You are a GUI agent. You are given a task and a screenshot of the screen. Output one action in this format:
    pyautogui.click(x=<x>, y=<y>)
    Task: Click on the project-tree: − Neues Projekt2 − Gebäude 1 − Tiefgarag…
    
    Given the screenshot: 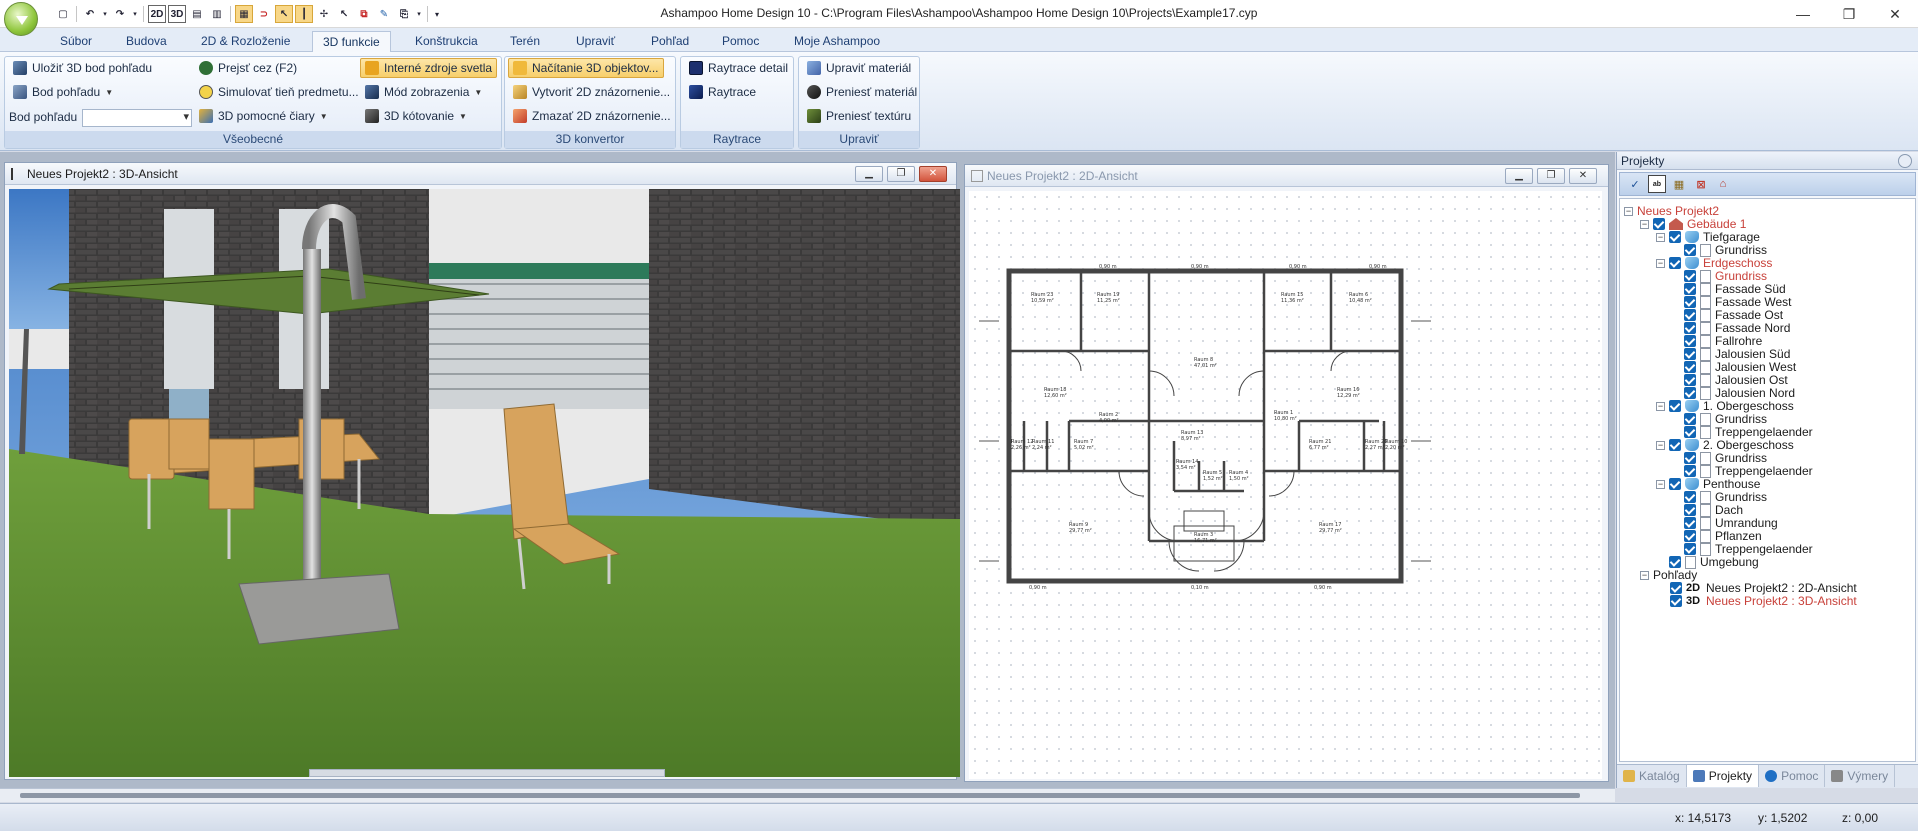 What is the action you would take?
    pyautogui.click(x=1767, y=480)
    